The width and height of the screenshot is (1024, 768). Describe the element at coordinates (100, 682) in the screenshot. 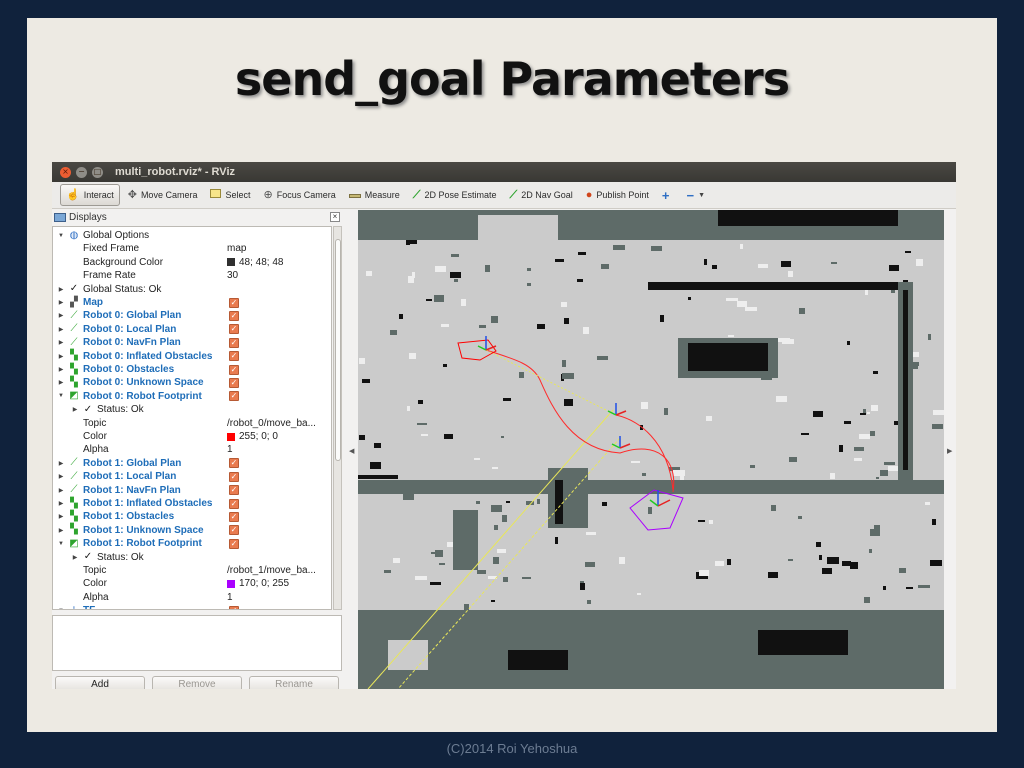

I see `add-display-button: Add` at that location.